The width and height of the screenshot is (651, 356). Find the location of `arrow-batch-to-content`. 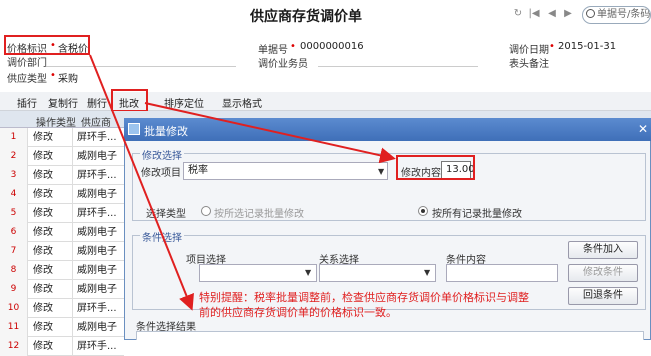

arrow-batch-to-content is located at coordinates (270, 133).